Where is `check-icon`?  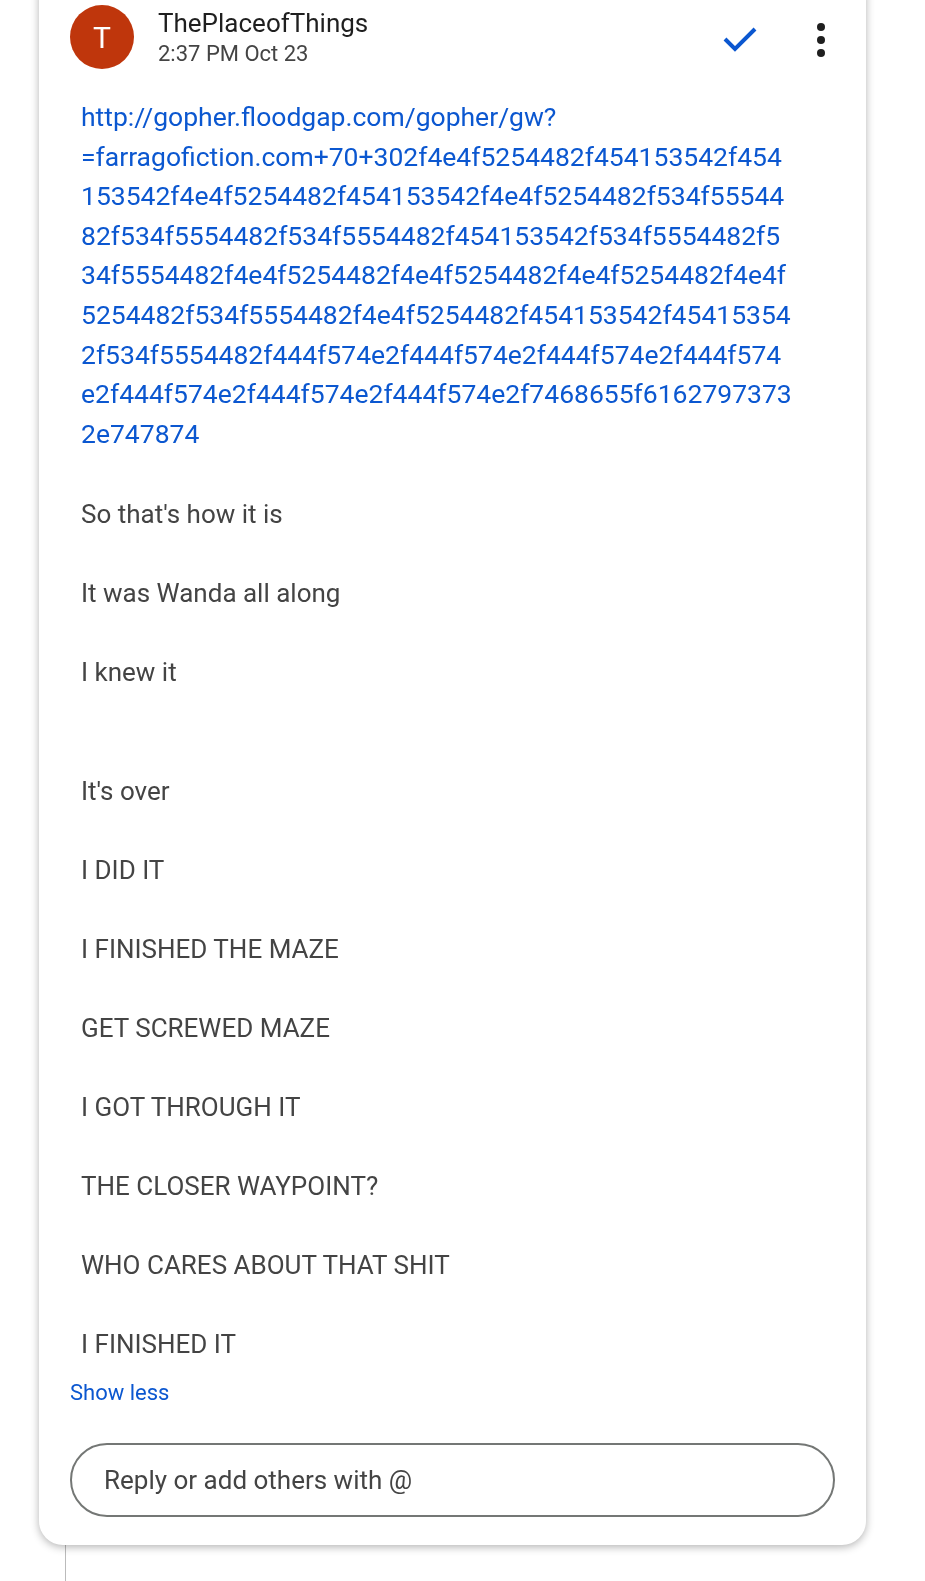 check-icon is located at coordinates (740, 39).